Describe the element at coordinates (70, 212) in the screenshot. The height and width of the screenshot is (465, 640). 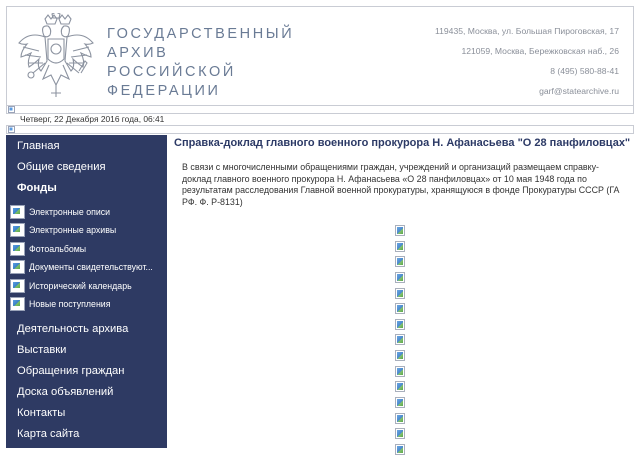
I see `sub-item-label: Электронные описи` at that location.